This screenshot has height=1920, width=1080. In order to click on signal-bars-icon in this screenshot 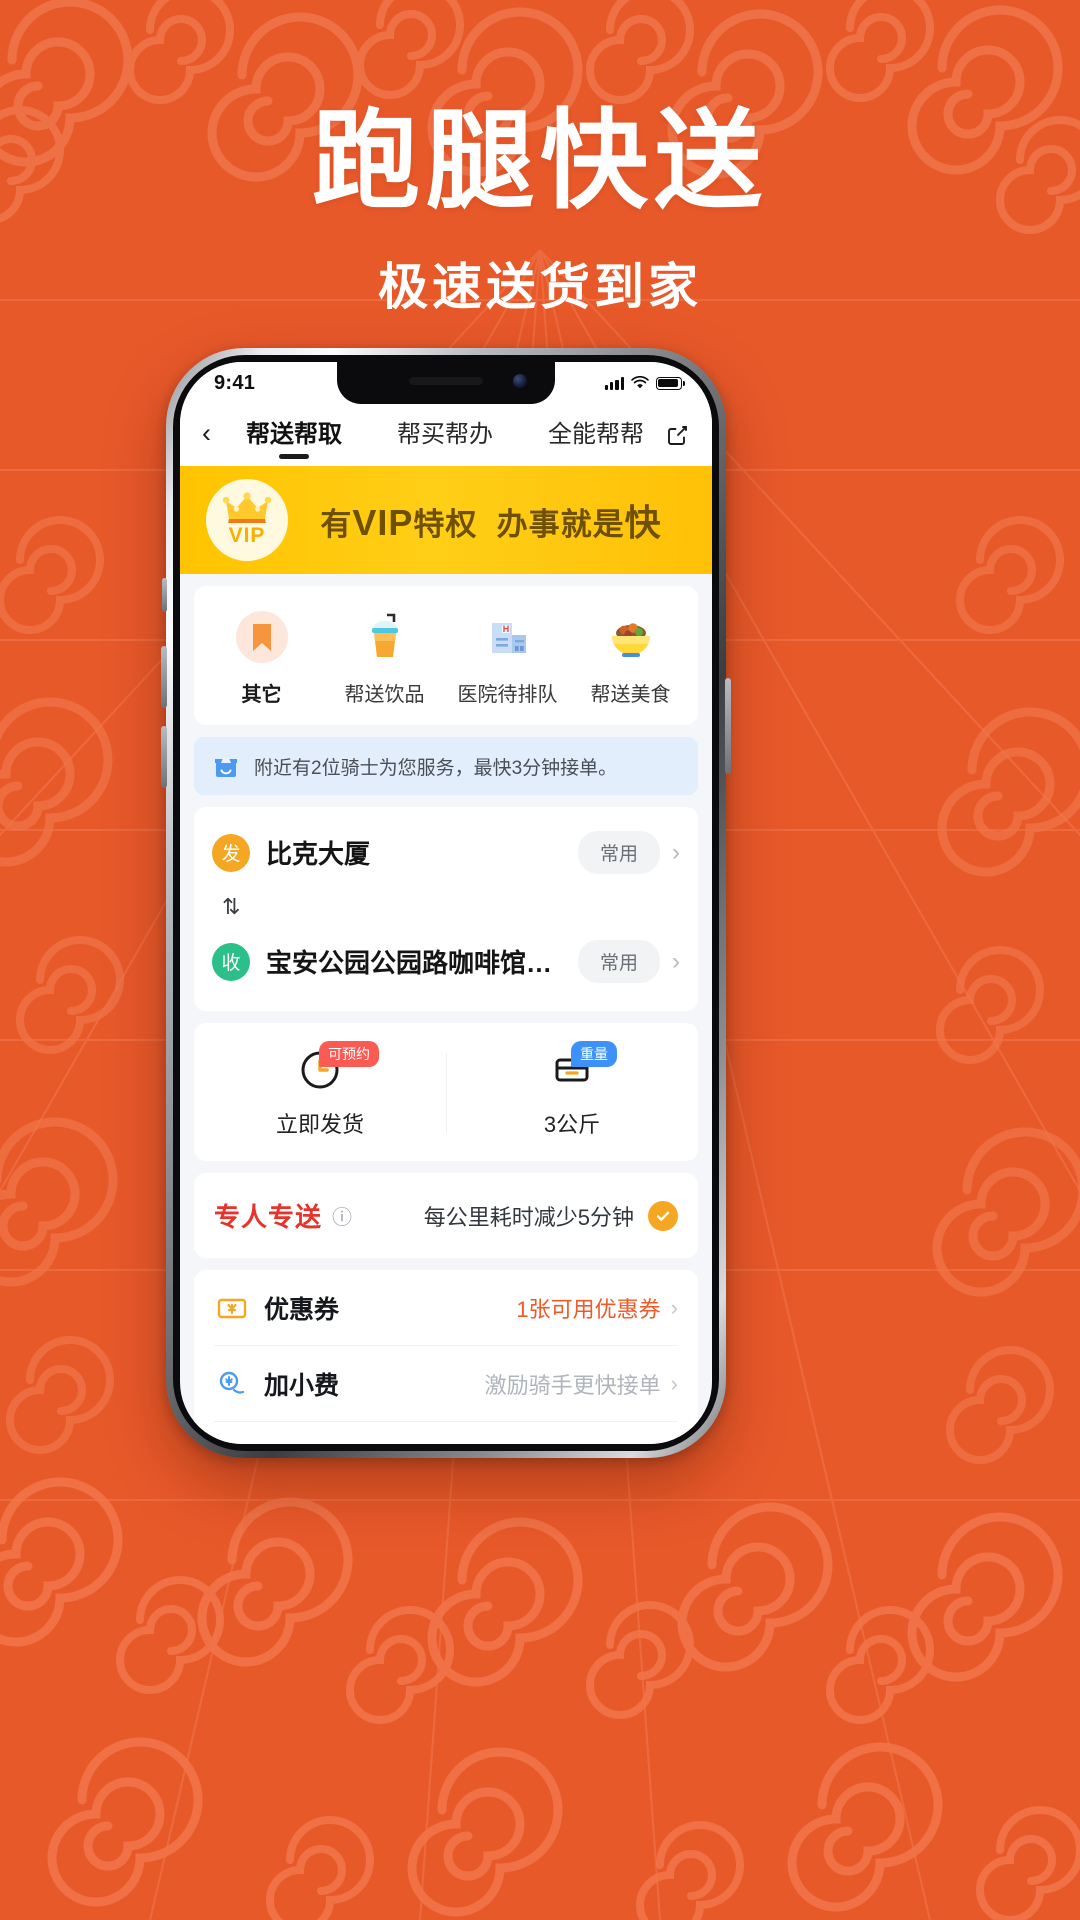, I will do `click(614, 383)`.